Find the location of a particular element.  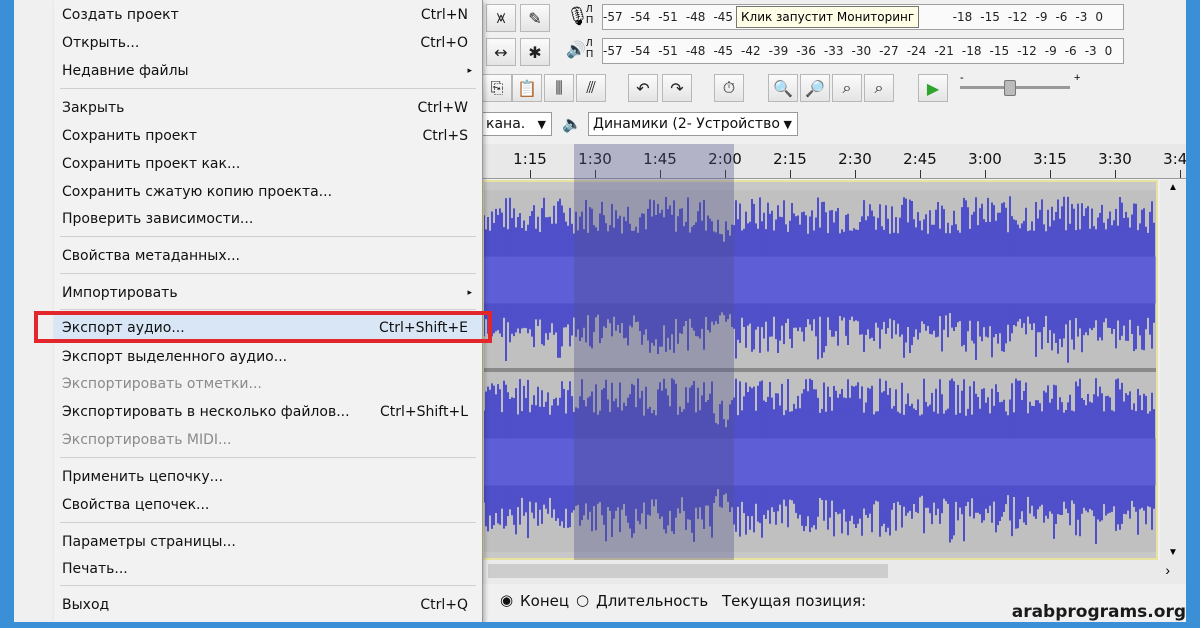

horizontal-scrollbar: › is located at coordinates (834, 572).